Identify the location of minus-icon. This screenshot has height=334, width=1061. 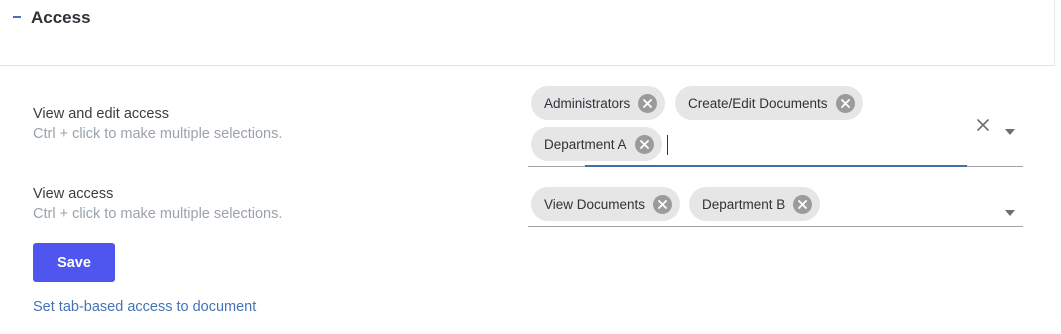
(17, 17).